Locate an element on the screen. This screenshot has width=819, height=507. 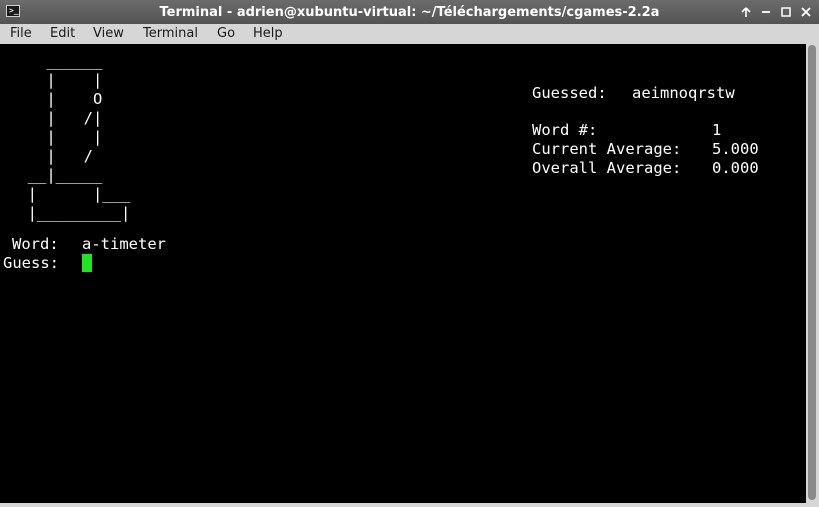
window-controls is located at coordinates (776, 11).